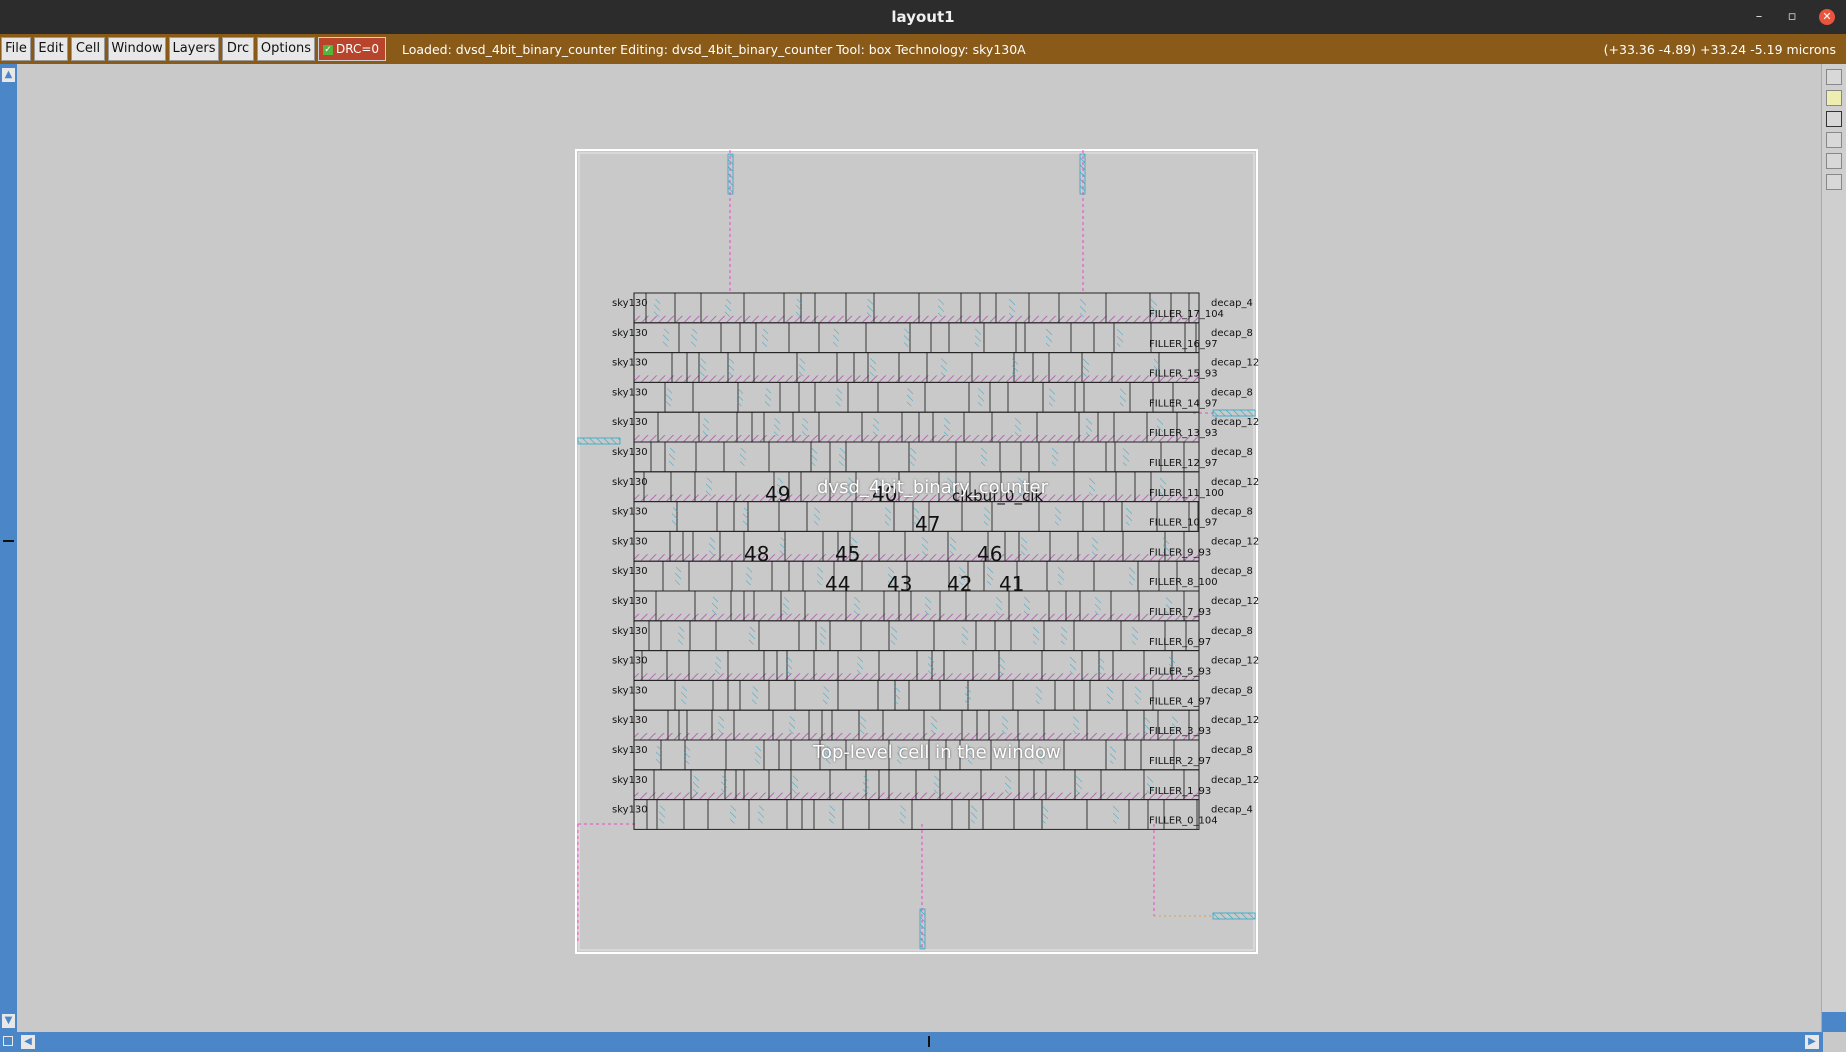 The height and width of the screenshot is (1052, 1846). Describe the element at coordinates (920, 1042) in the screenshot. I see `horizontal-scrollbar: ◀ ▶` at that location.